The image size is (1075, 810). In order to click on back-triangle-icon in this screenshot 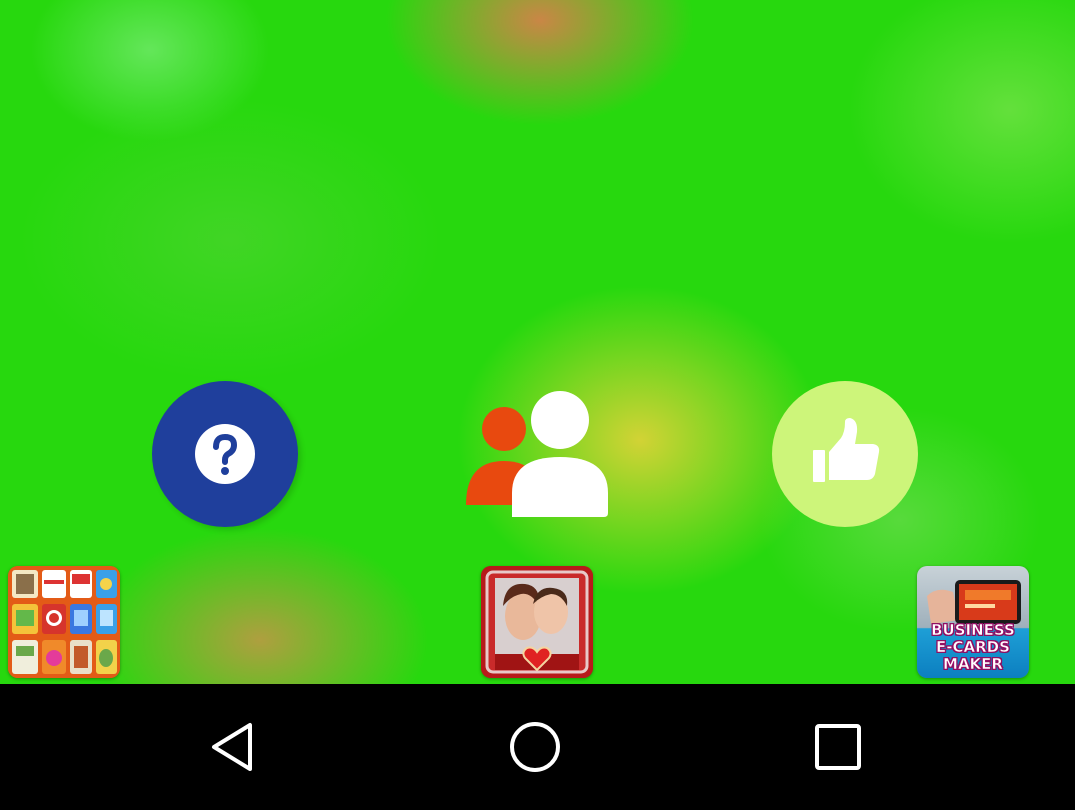, I will do `click(233, 747)`.